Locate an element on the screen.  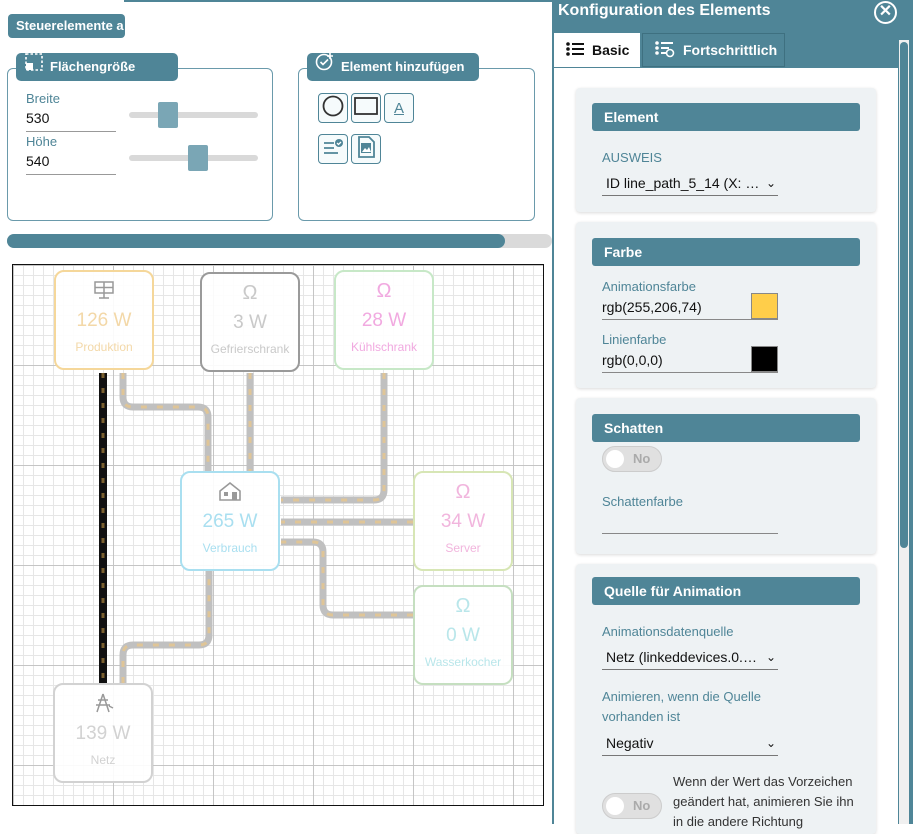
height-input: 540 is located at coordinates (71, 164).